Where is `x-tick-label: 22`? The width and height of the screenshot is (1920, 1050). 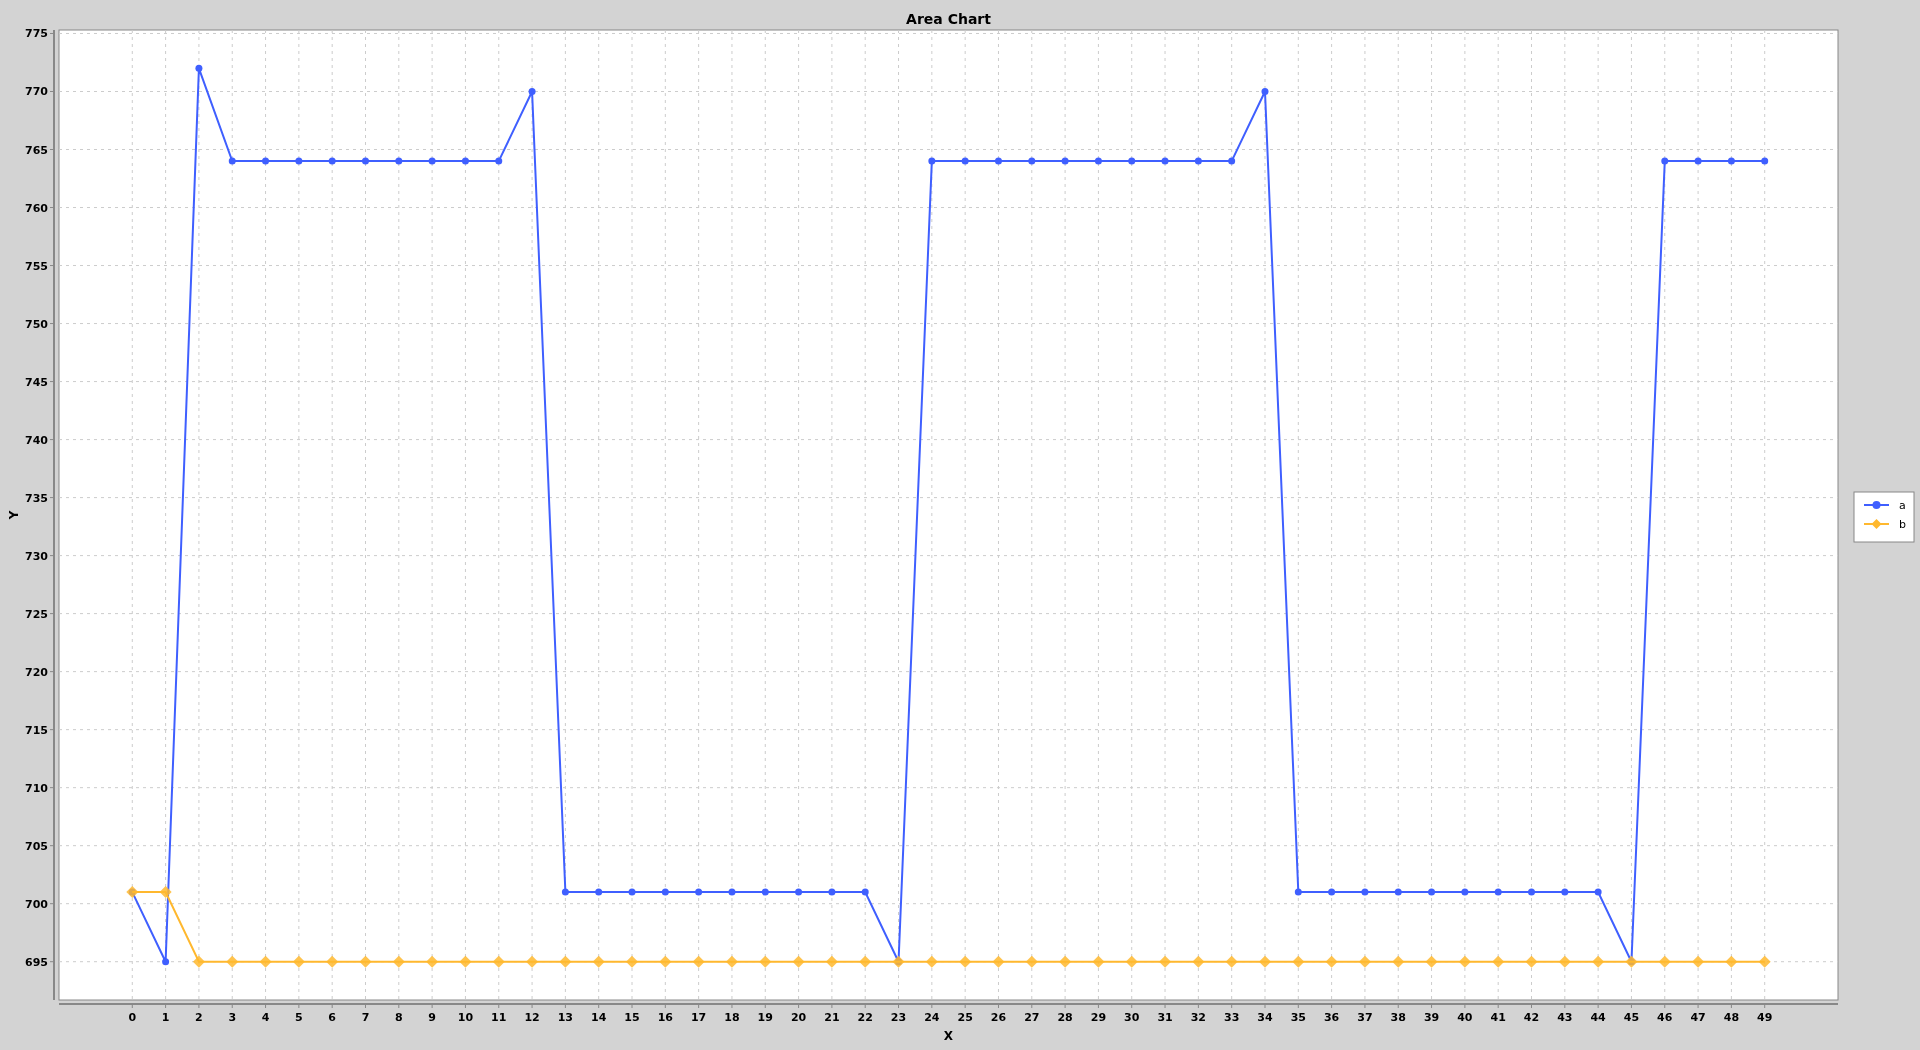
x-tick-label: 22 is located at coordinates (865, 1017).